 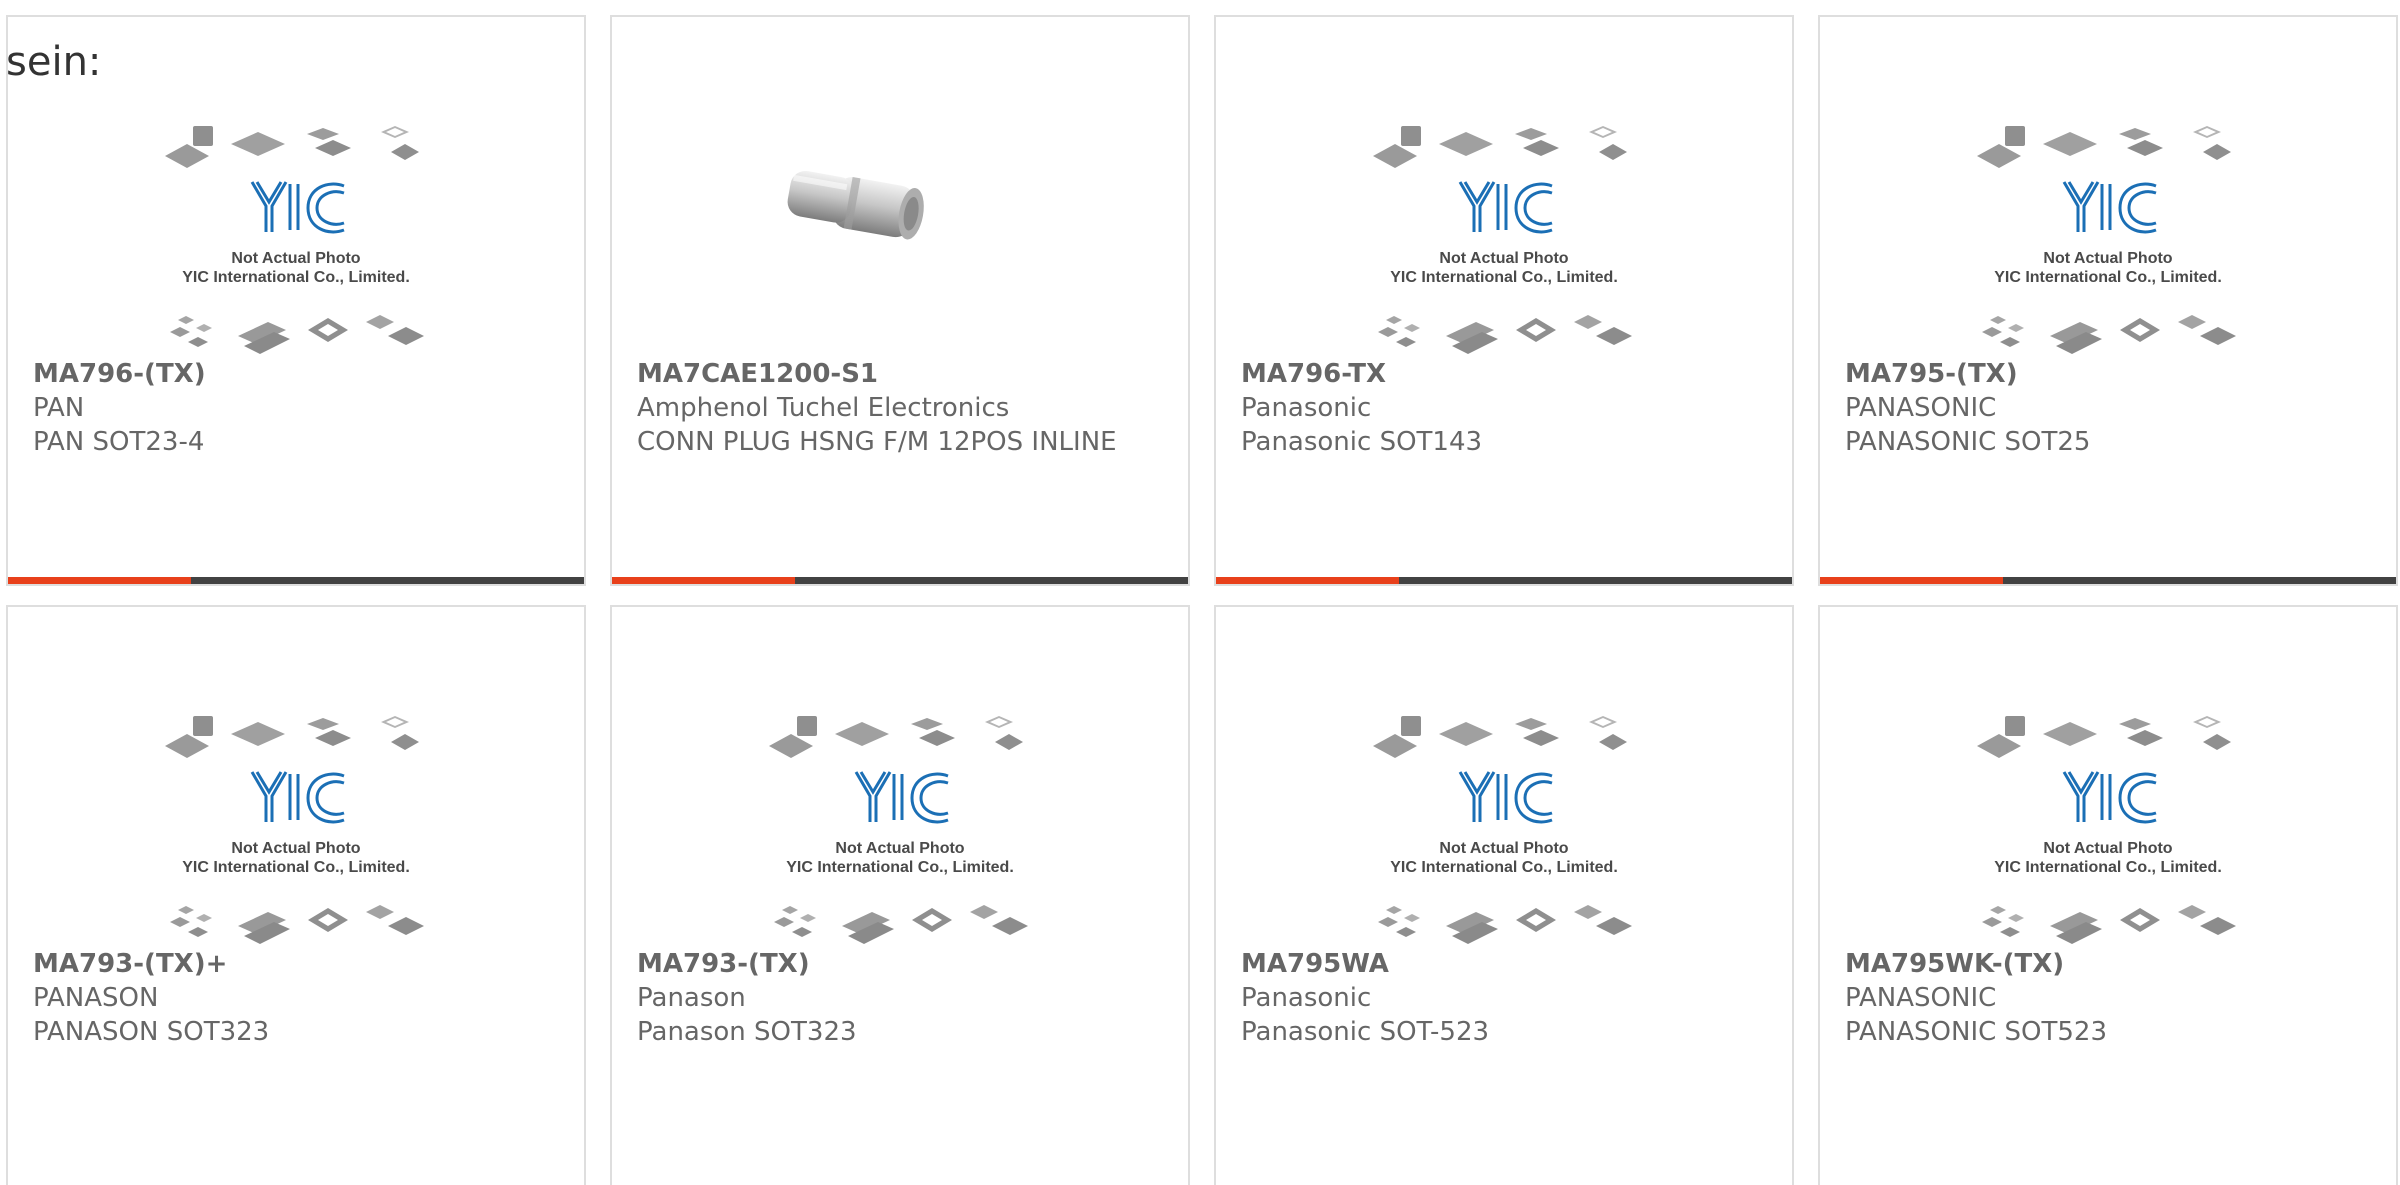 I want to click on intro-text: sein:, so click(x=54, y=62).